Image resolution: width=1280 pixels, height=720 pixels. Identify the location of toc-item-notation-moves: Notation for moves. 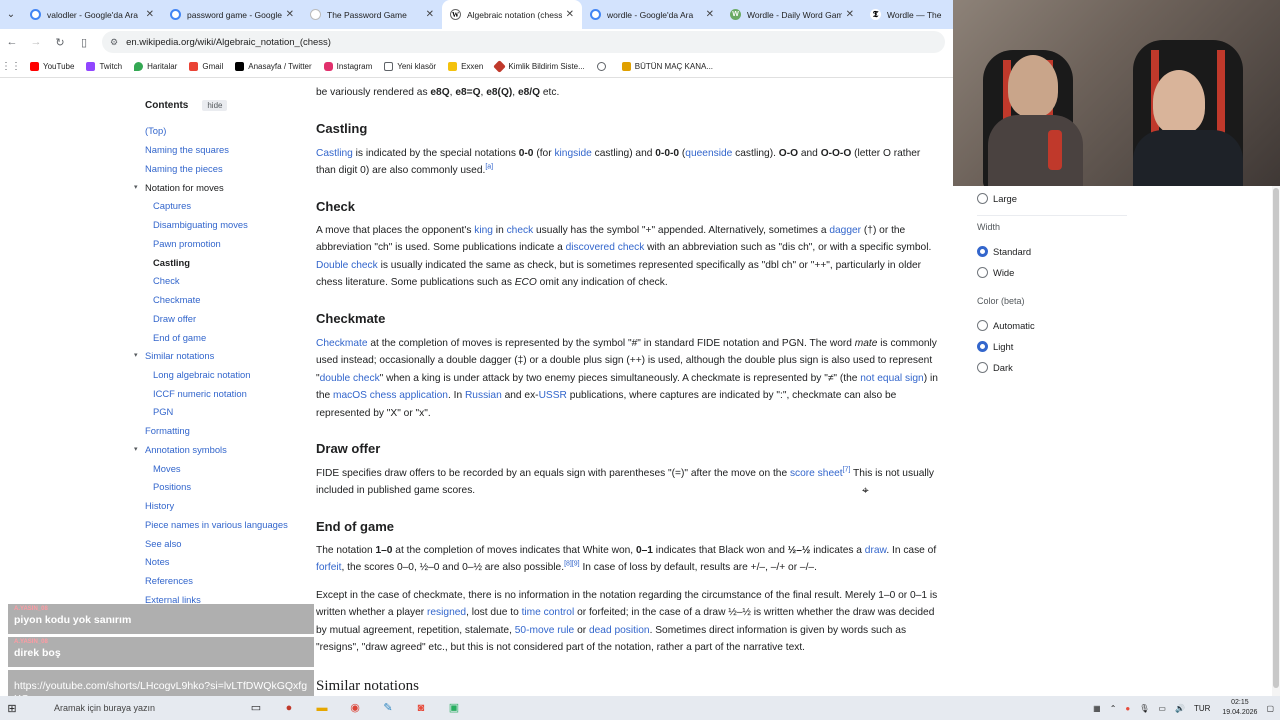
(184, 187).